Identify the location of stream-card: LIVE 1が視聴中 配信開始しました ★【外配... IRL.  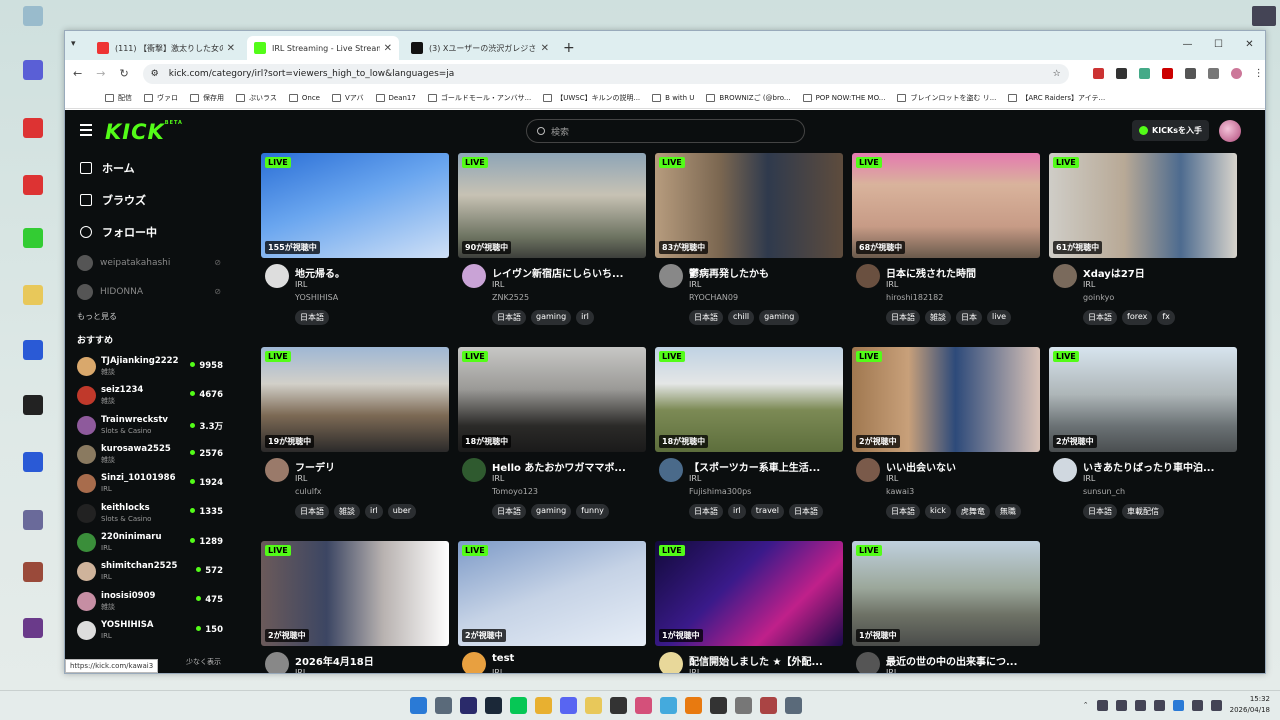
(749, 607).